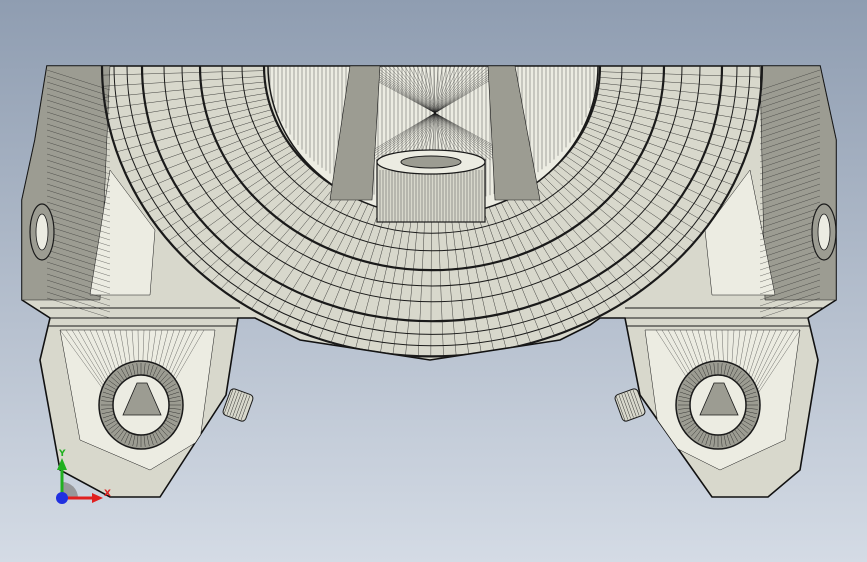  Describe the element at coordinates (718, 405) in the screenshot. I see `right-mount-hole` at that location.